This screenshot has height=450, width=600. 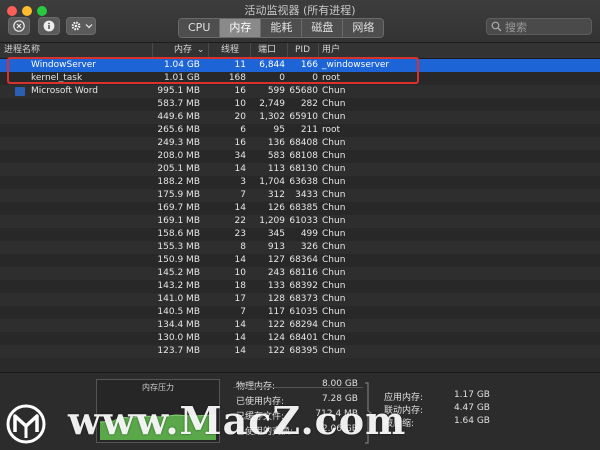 I want to click on table-row: 175.9 MB 7 312 3433 Chun, so click(x=300, y=195).